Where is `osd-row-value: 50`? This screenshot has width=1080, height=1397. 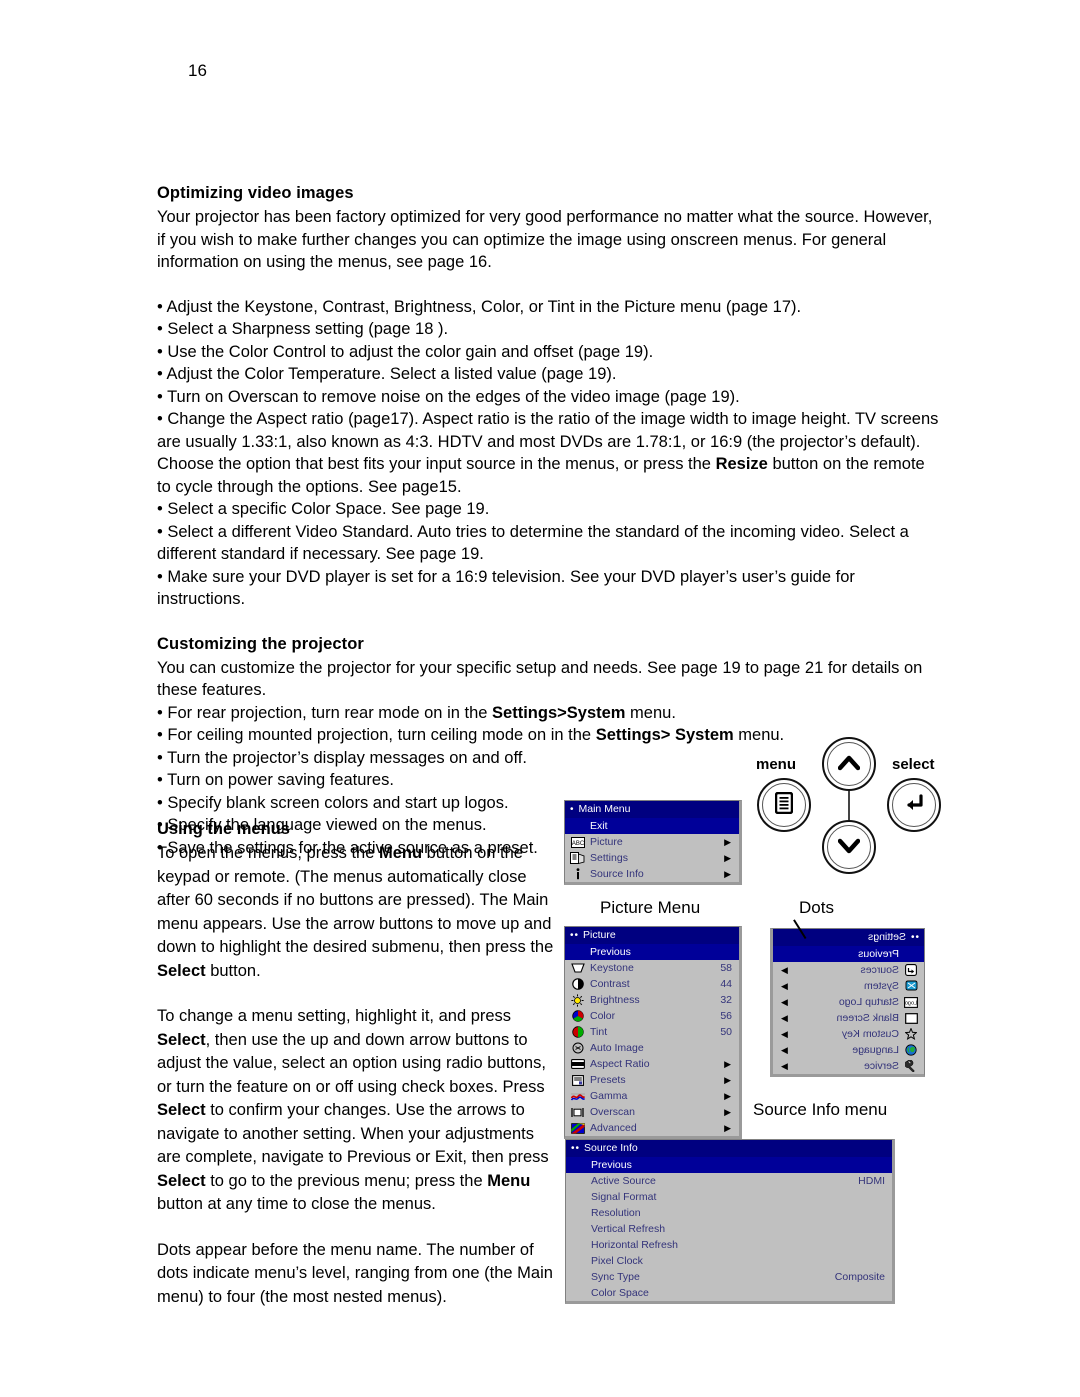 osd-row-value: 50 is located at coordinates (726, 1032).